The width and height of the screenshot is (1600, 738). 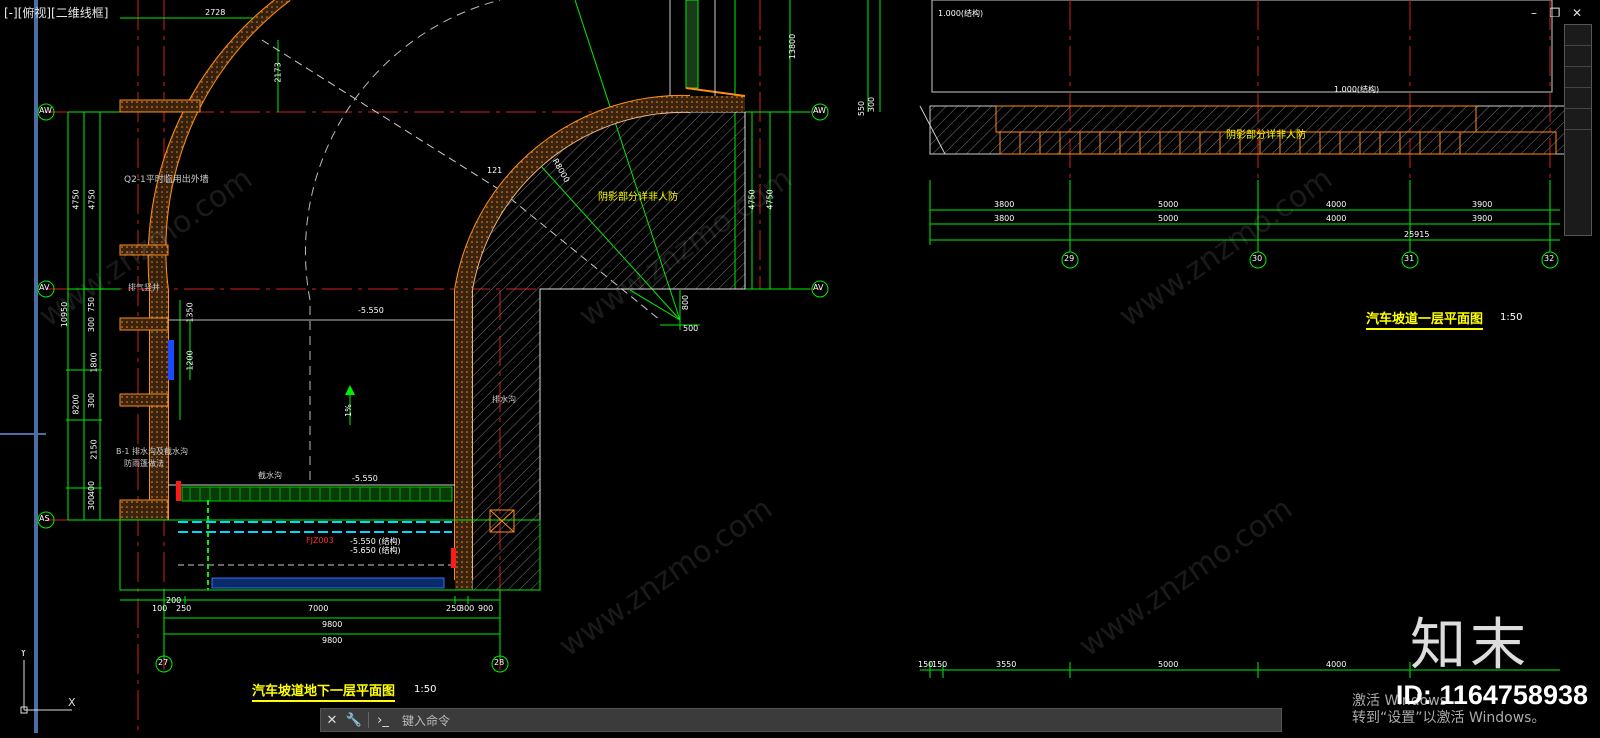 What do you see at coordinates (1257, 258) in the screenshot?
I see `grid-bubble-label: 30` at bounding box center [1257, 258].